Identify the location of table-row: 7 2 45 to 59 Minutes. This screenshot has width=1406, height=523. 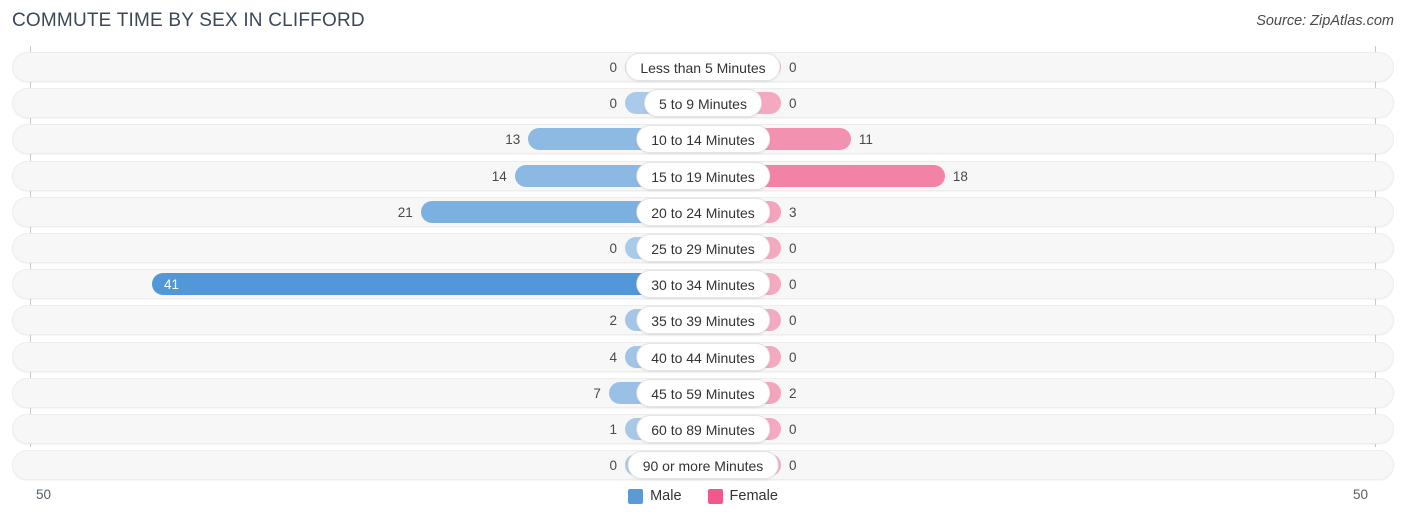
(703, 394).